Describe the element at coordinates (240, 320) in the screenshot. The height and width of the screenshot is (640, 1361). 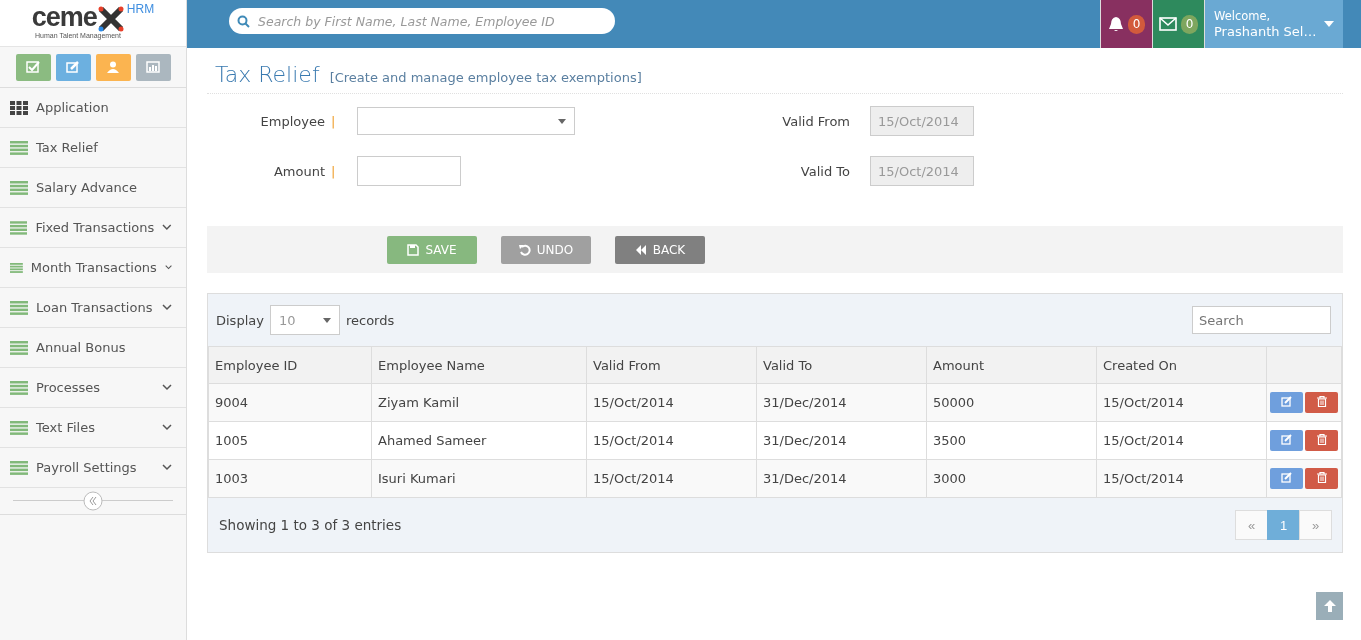
I see `display-label: Display` at that location.